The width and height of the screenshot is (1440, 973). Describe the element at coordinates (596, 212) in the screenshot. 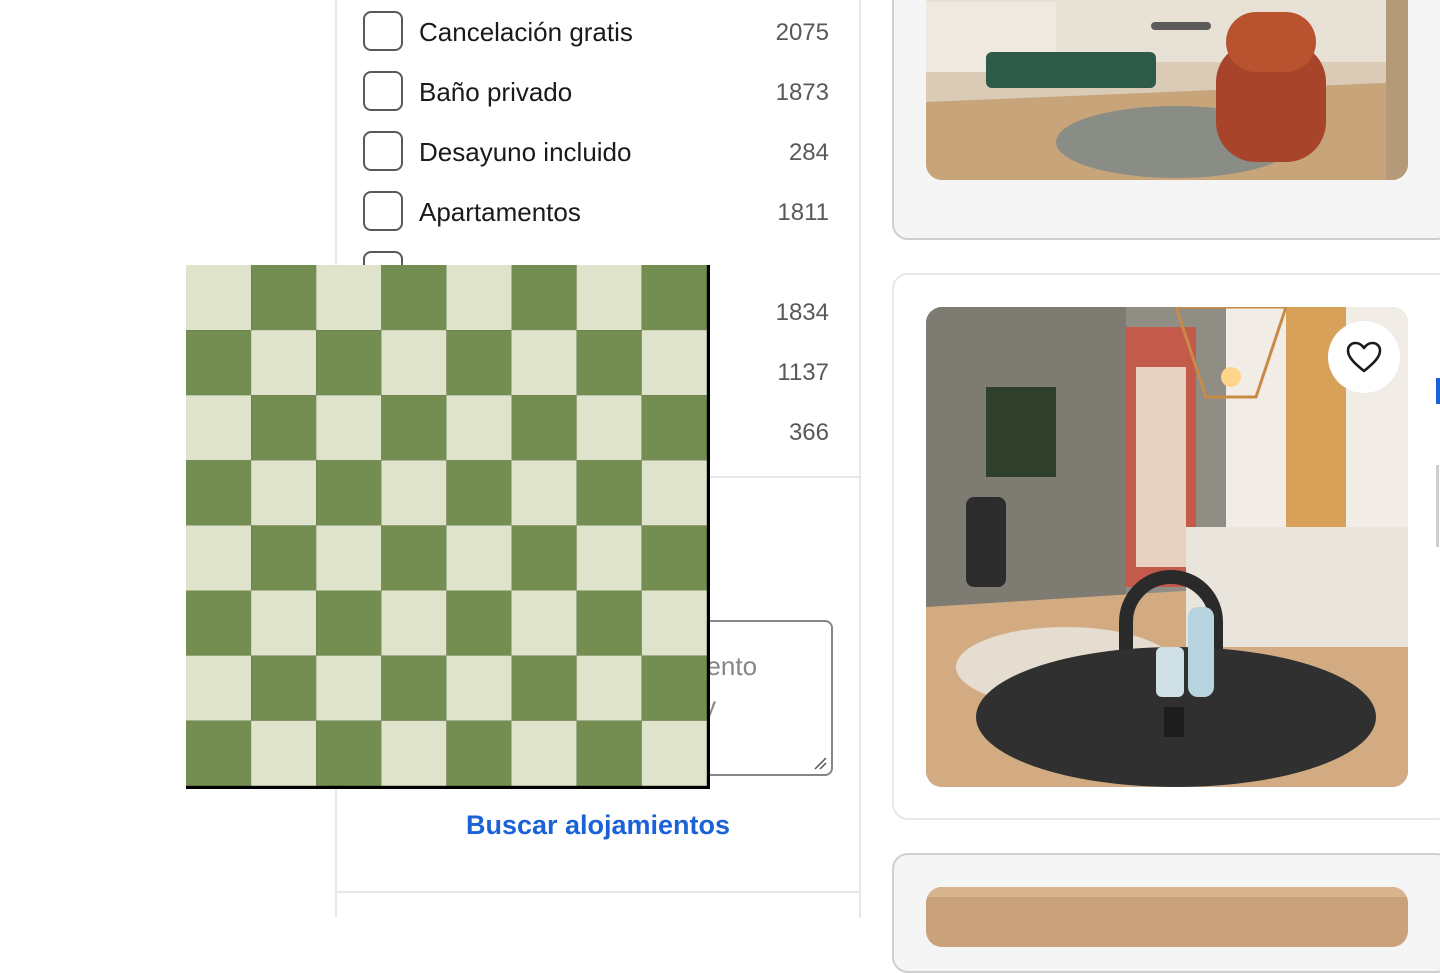

I see `filter-option-apartments: Apartamentos 1811` at that location.